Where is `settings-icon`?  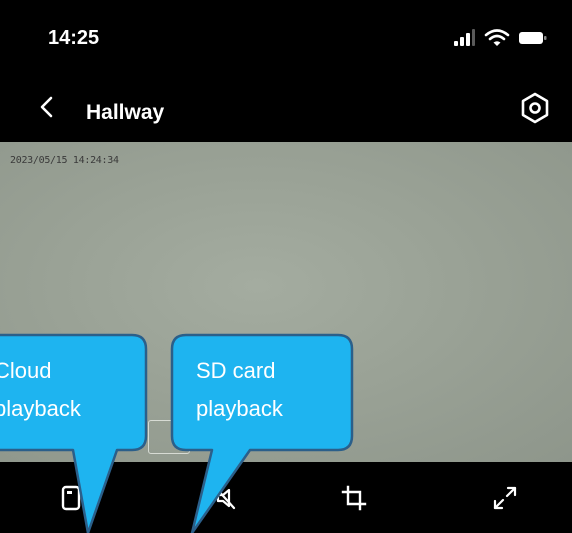
settings-icon is located at coordinates (535, 108).